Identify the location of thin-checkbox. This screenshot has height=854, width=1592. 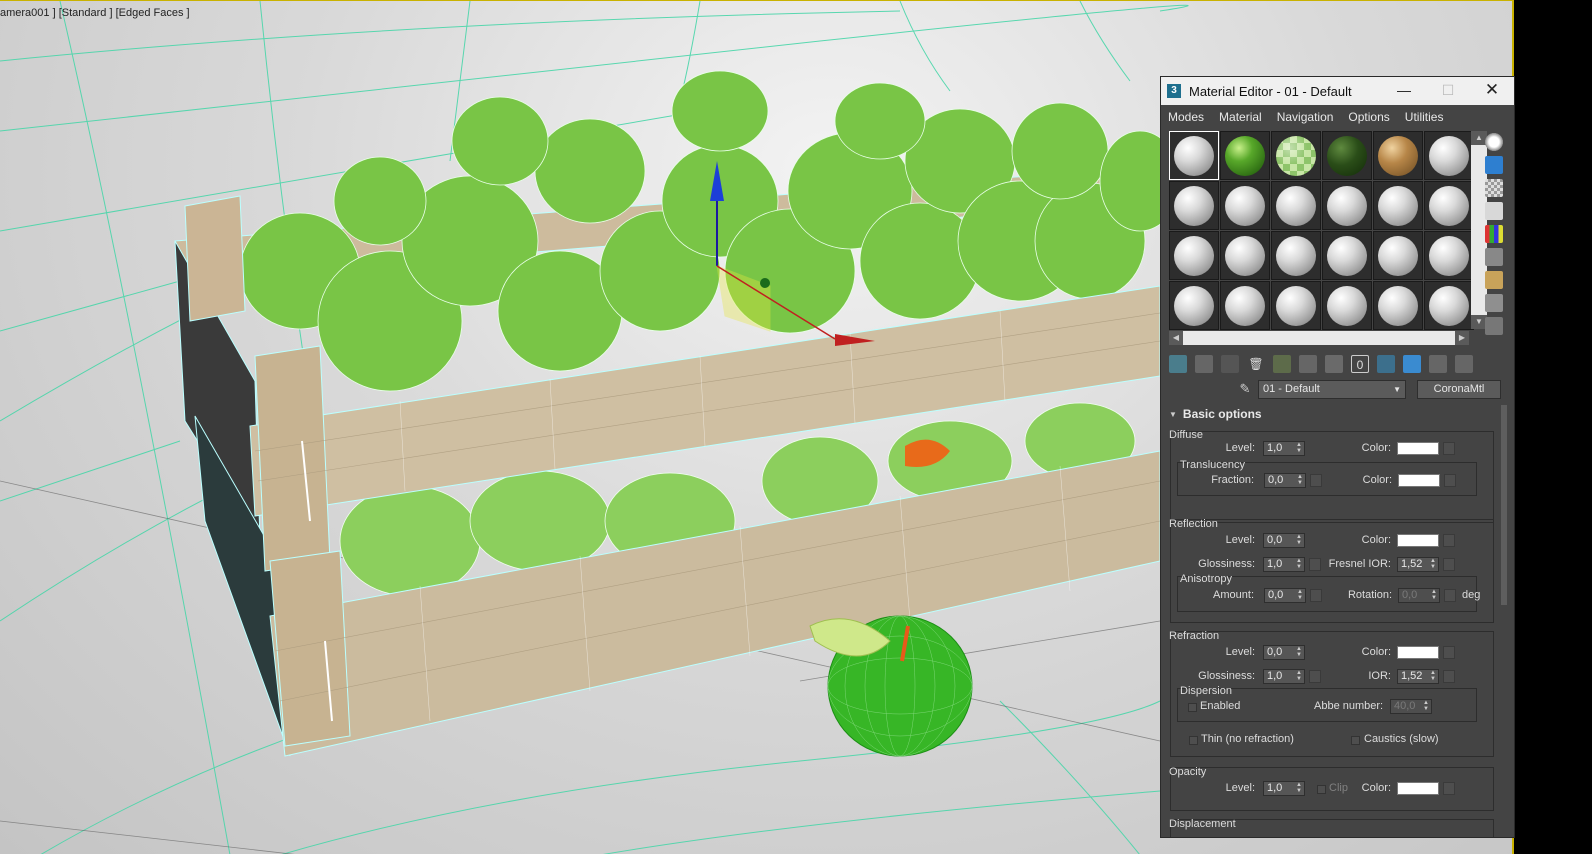
(1193, 740).